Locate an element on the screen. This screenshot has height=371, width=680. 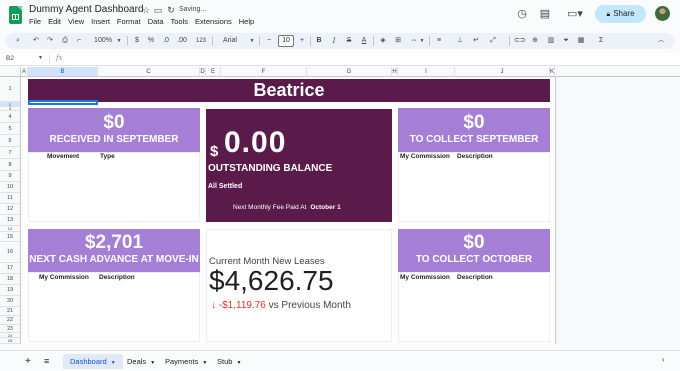
menu-view: View is located at coordinates (76, 22).